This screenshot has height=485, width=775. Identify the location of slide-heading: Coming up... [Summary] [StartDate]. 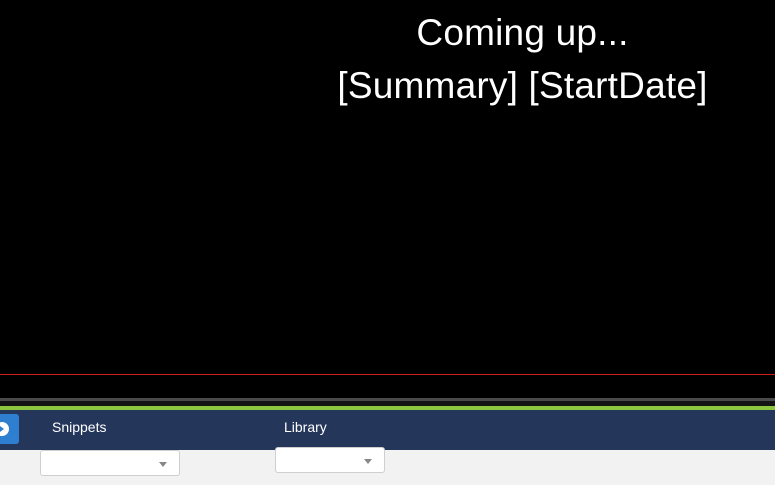
(522, 59).